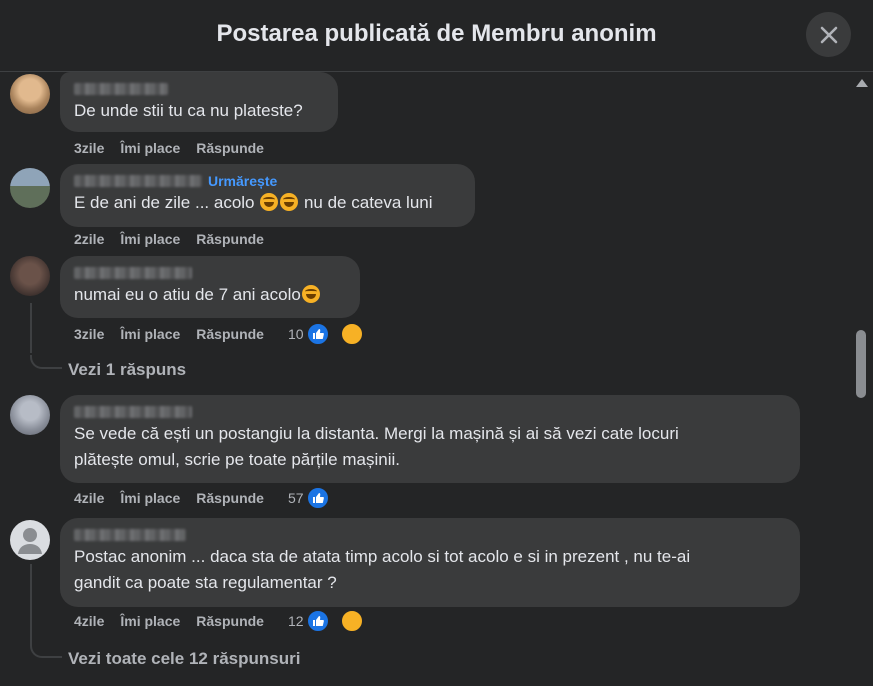 The image size is (873, 686). What do you see at coordinates (205, 582) in the screenshot?
I see `comment-text-line-2: gandit ca poate sta regulamentar ?` at bounding box center [205, 582].